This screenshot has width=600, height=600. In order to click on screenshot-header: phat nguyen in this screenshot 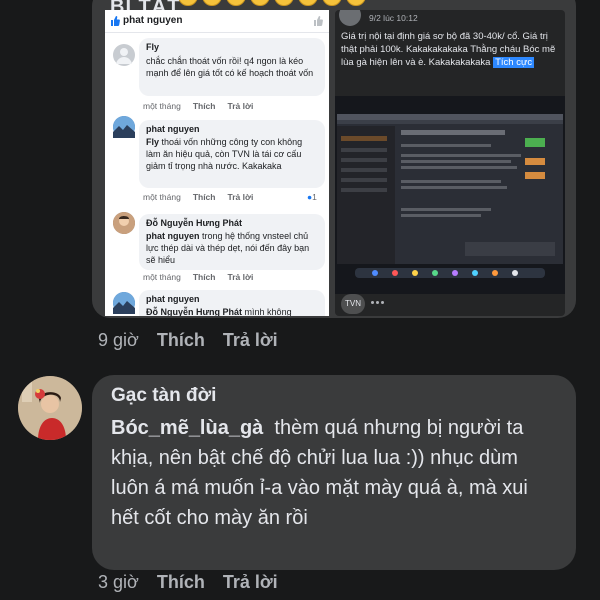, I will do `click(217, 21)`.